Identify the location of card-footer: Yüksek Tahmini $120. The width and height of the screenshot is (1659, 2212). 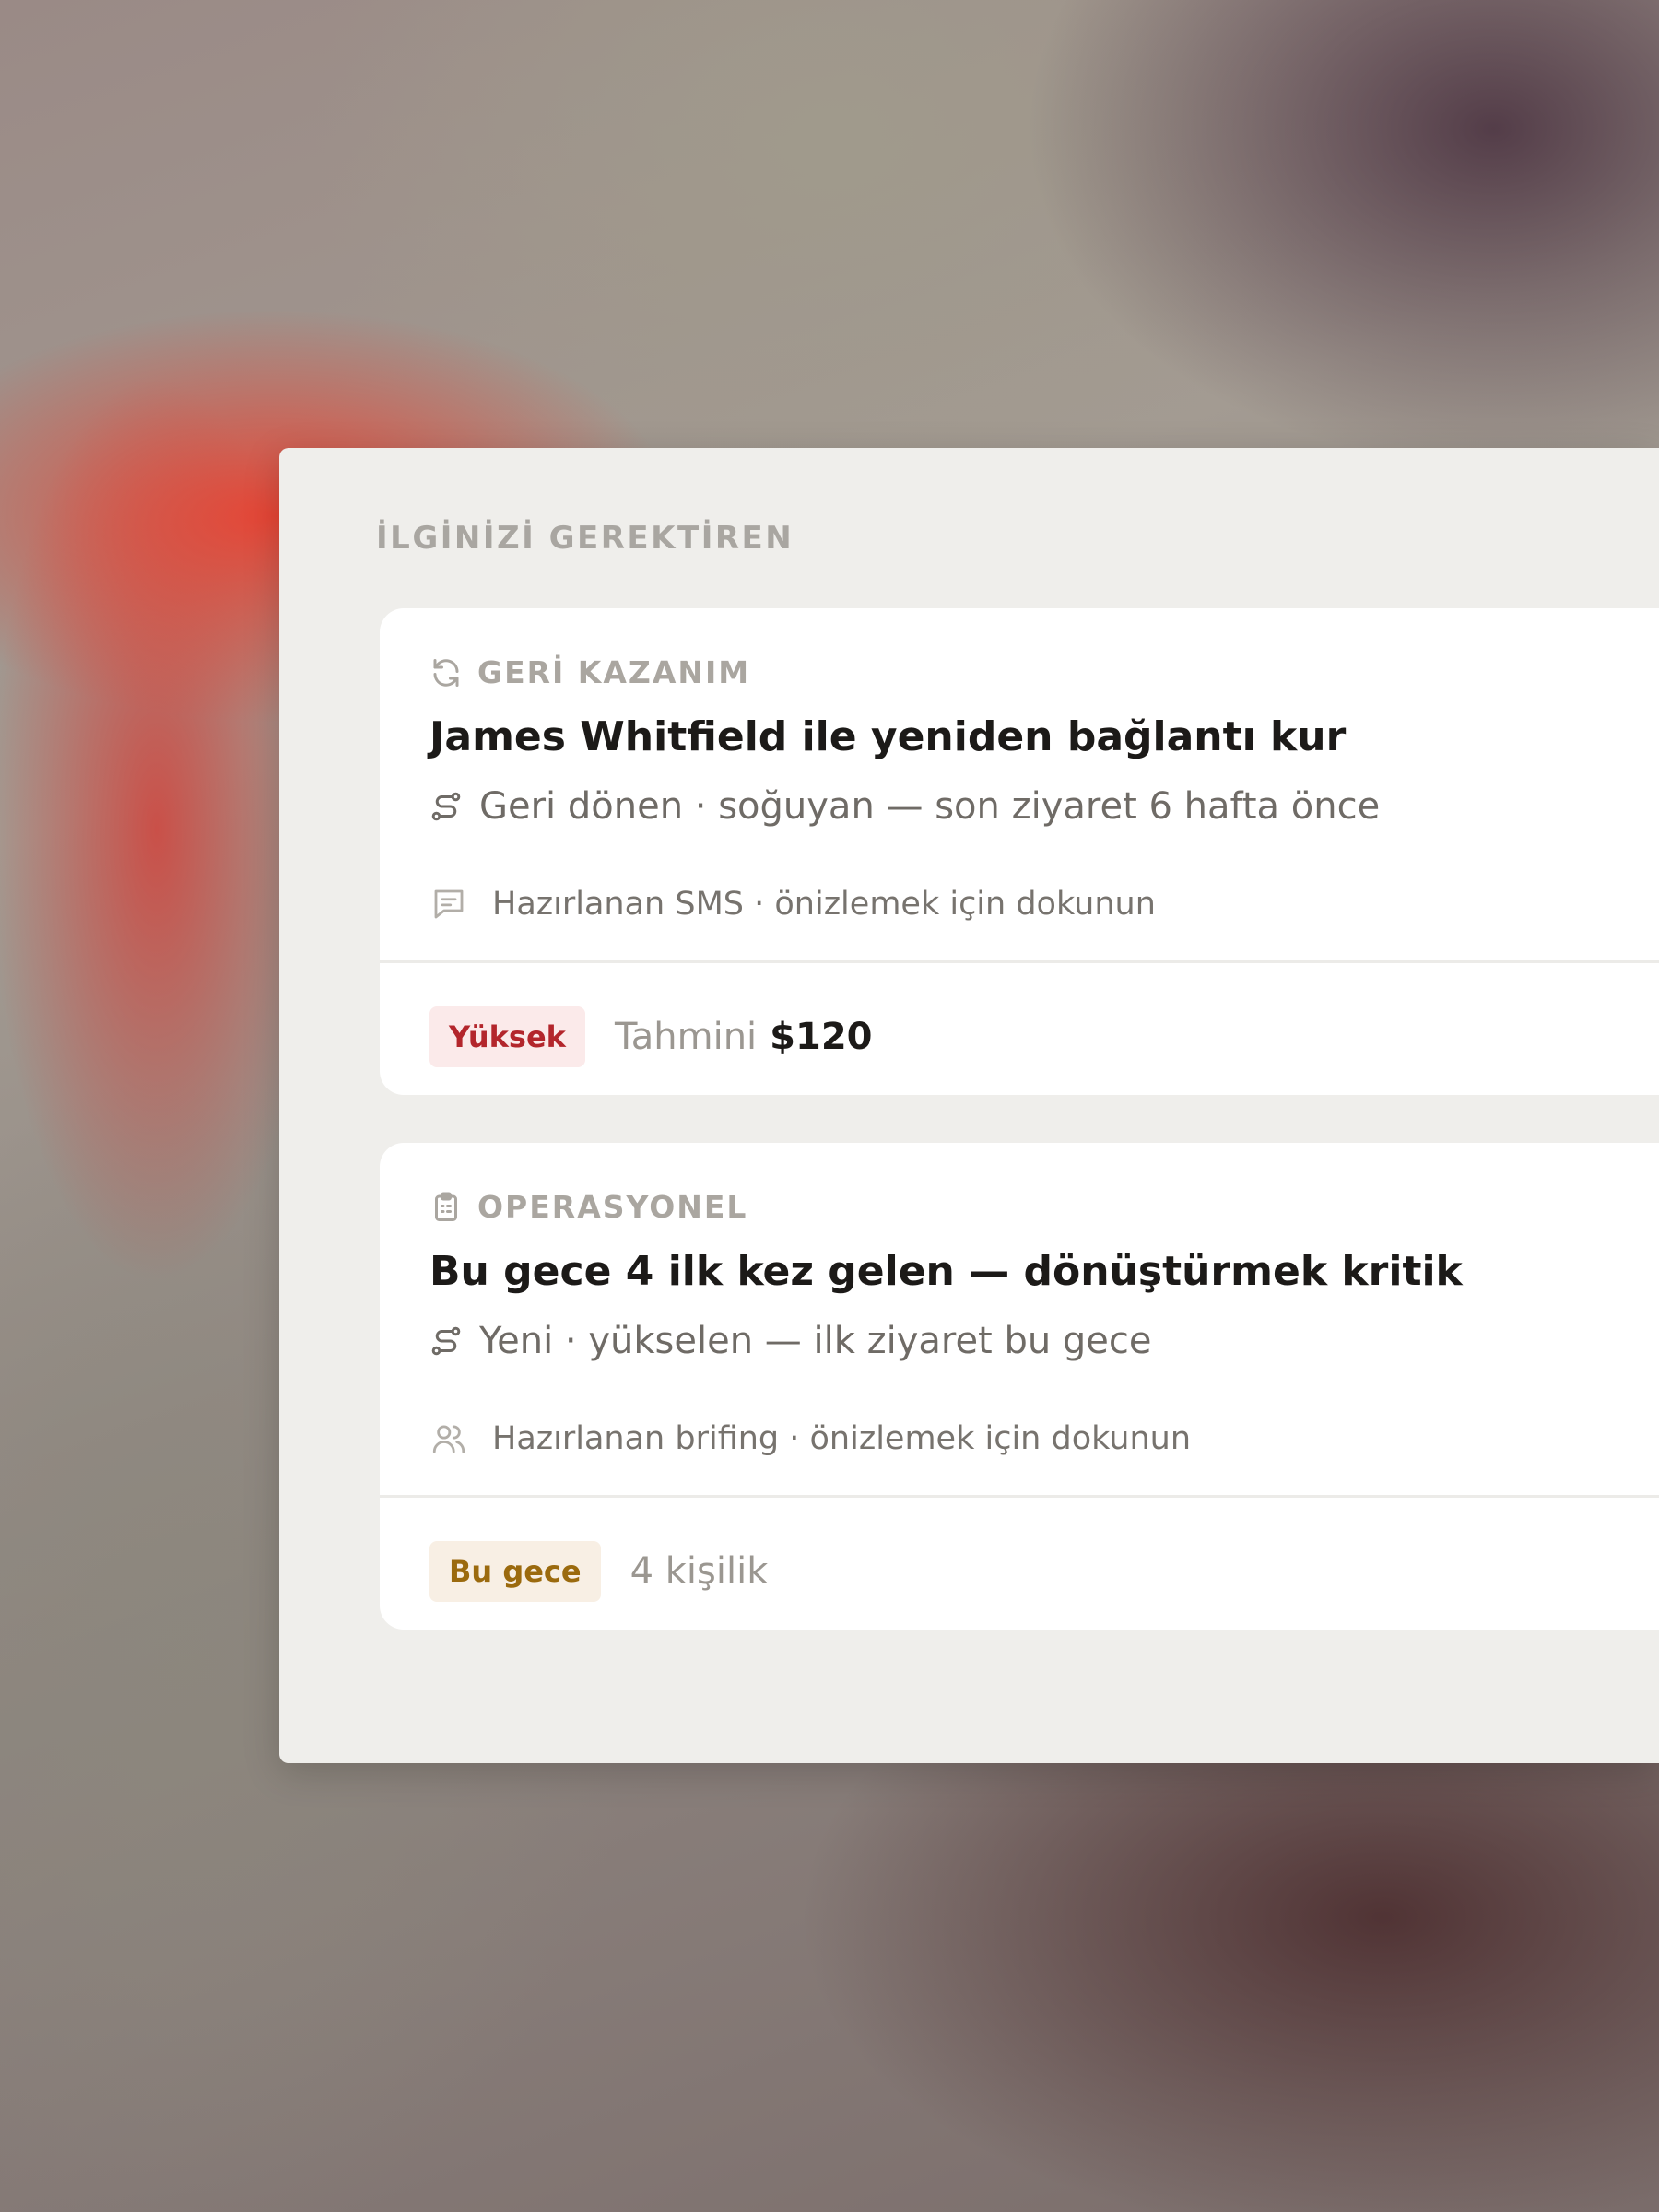
(650, 1036).